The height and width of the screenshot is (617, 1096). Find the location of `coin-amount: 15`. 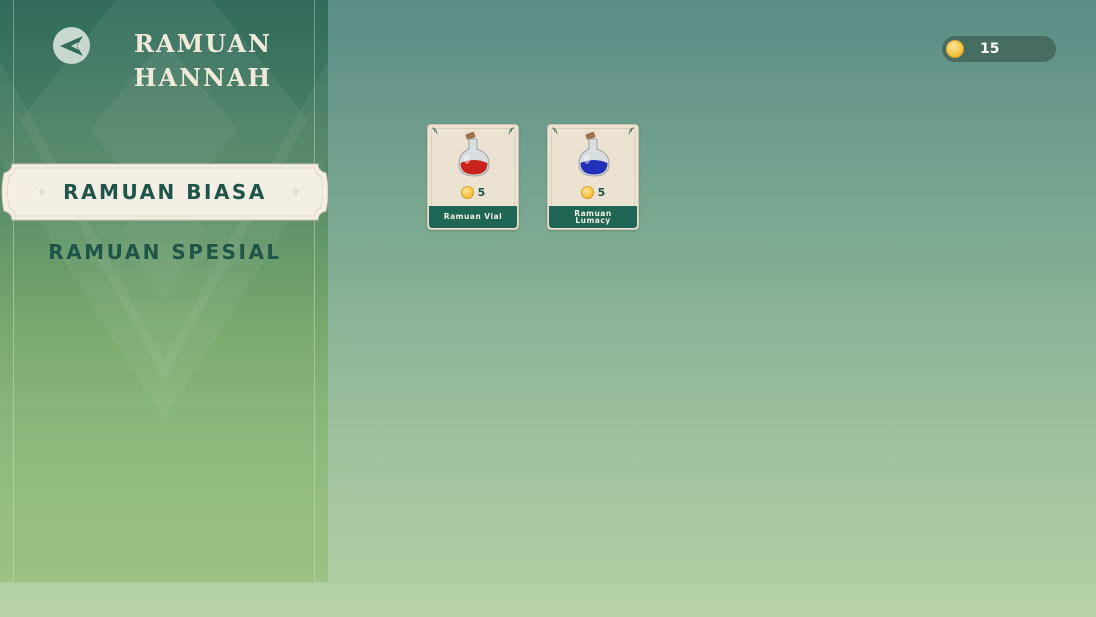

coin-amount: 15 is located at coordinates (990, 49).